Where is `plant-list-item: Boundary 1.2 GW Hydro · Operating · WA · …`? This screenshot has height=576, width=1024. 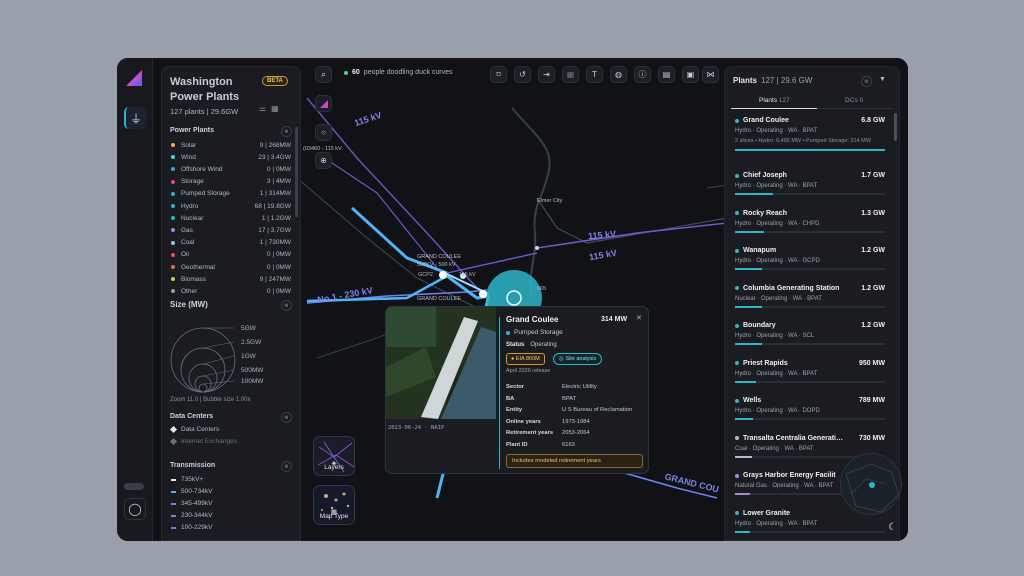 plant-list-item: Boundary 1.2 GW Hydro · Operating · WA · … is located at coordinates (810, 333).